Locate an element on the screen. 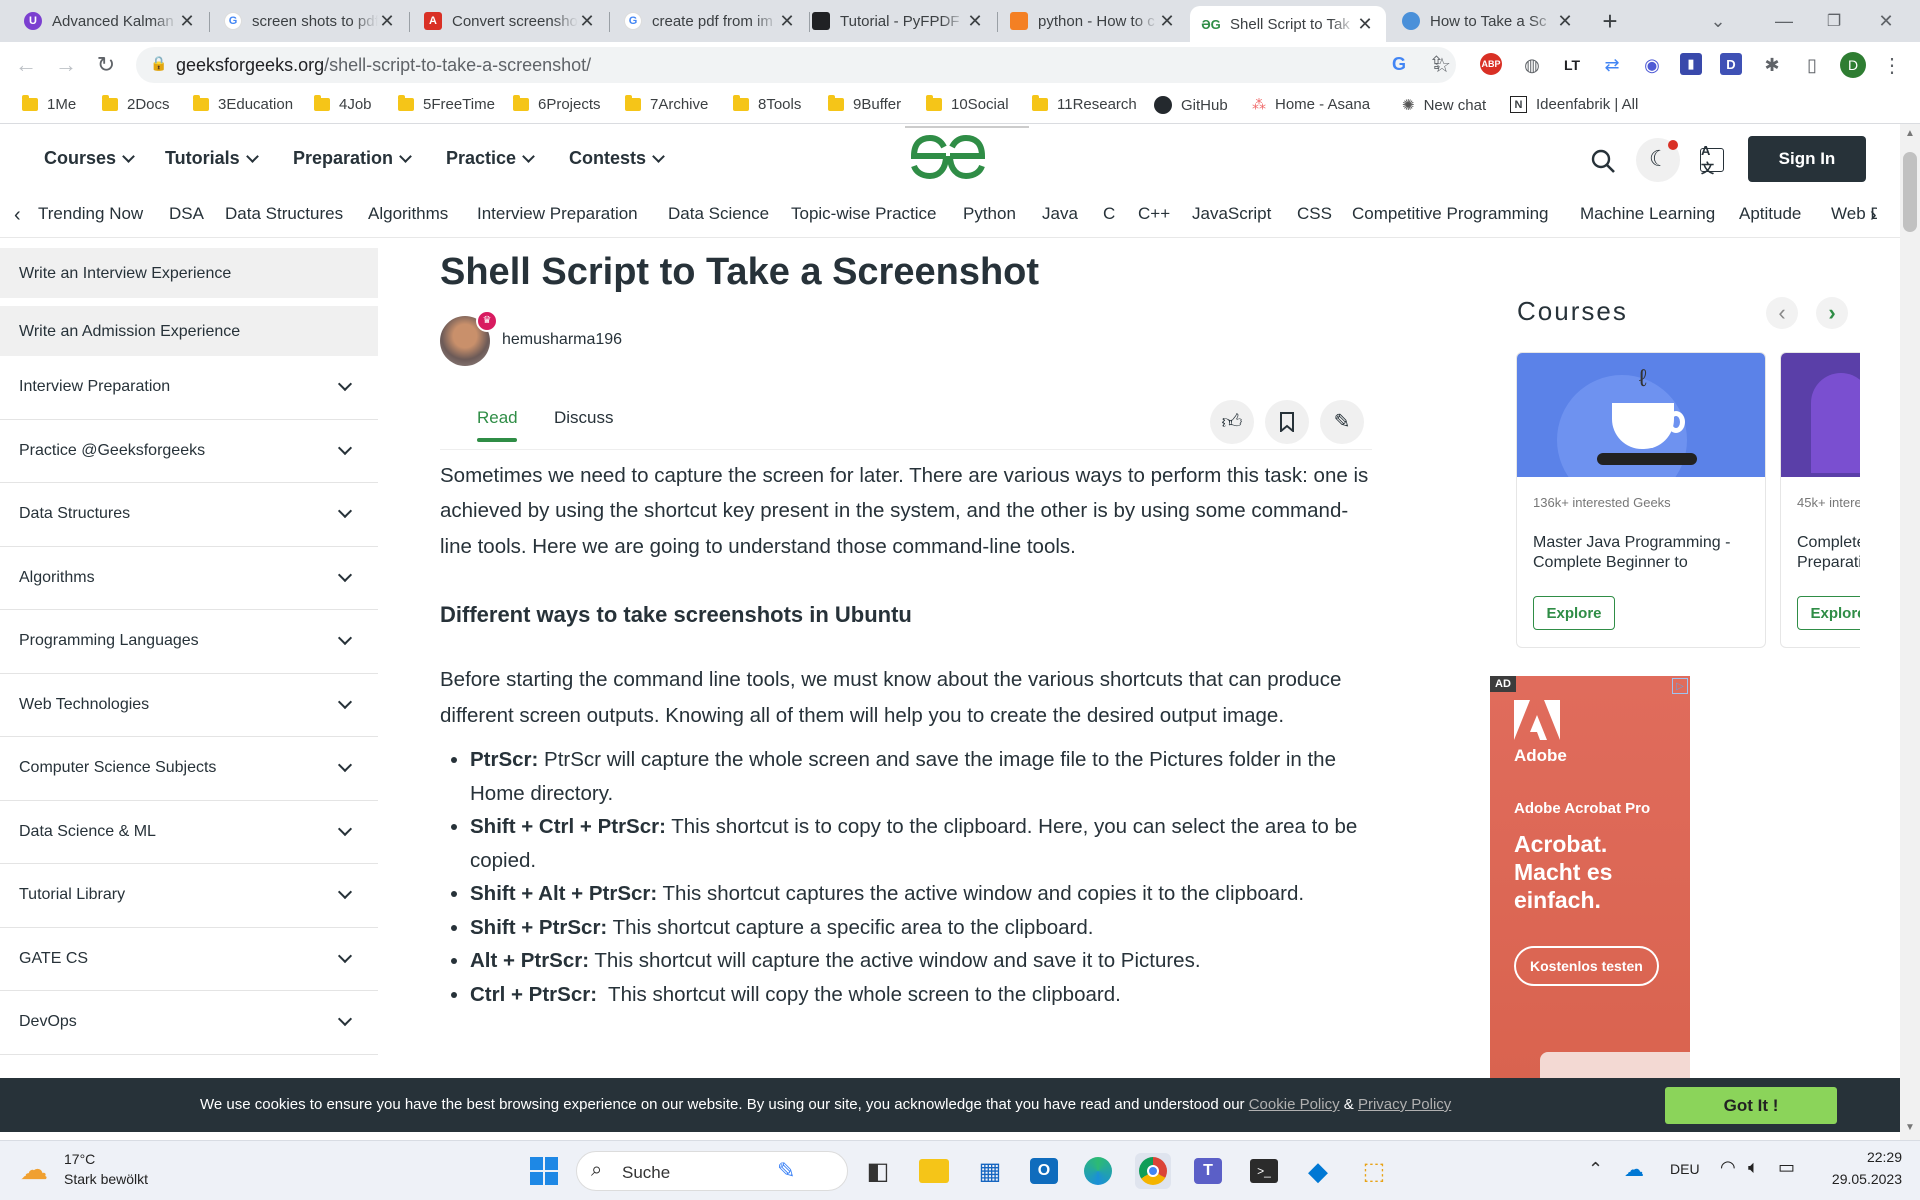 Image resolution: width=1920 pixels, height=1200 pixels. bookmark-folder: 5FreeTime is located at coordinates (446, 104).